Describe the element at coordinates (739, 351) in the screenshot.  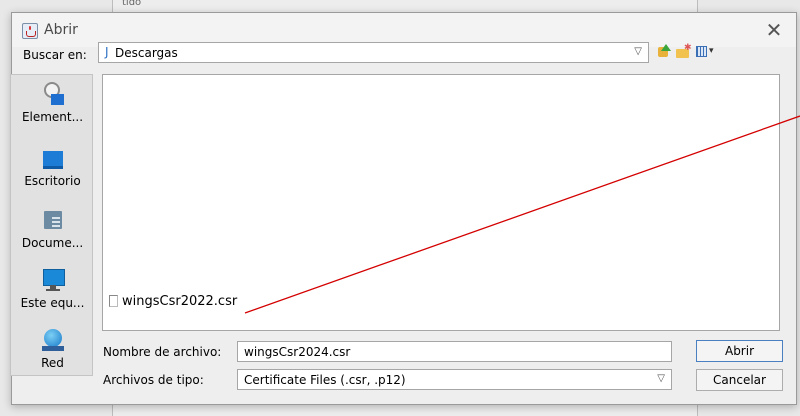
I see `open-button: Abrir` at that location.